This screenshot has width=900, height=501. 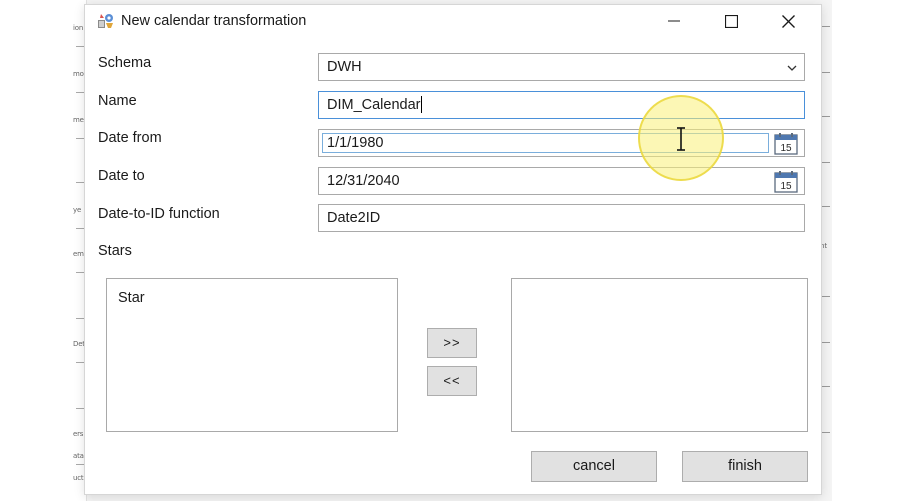 I want to click on maximize-icon, so click(x=731, y=21).